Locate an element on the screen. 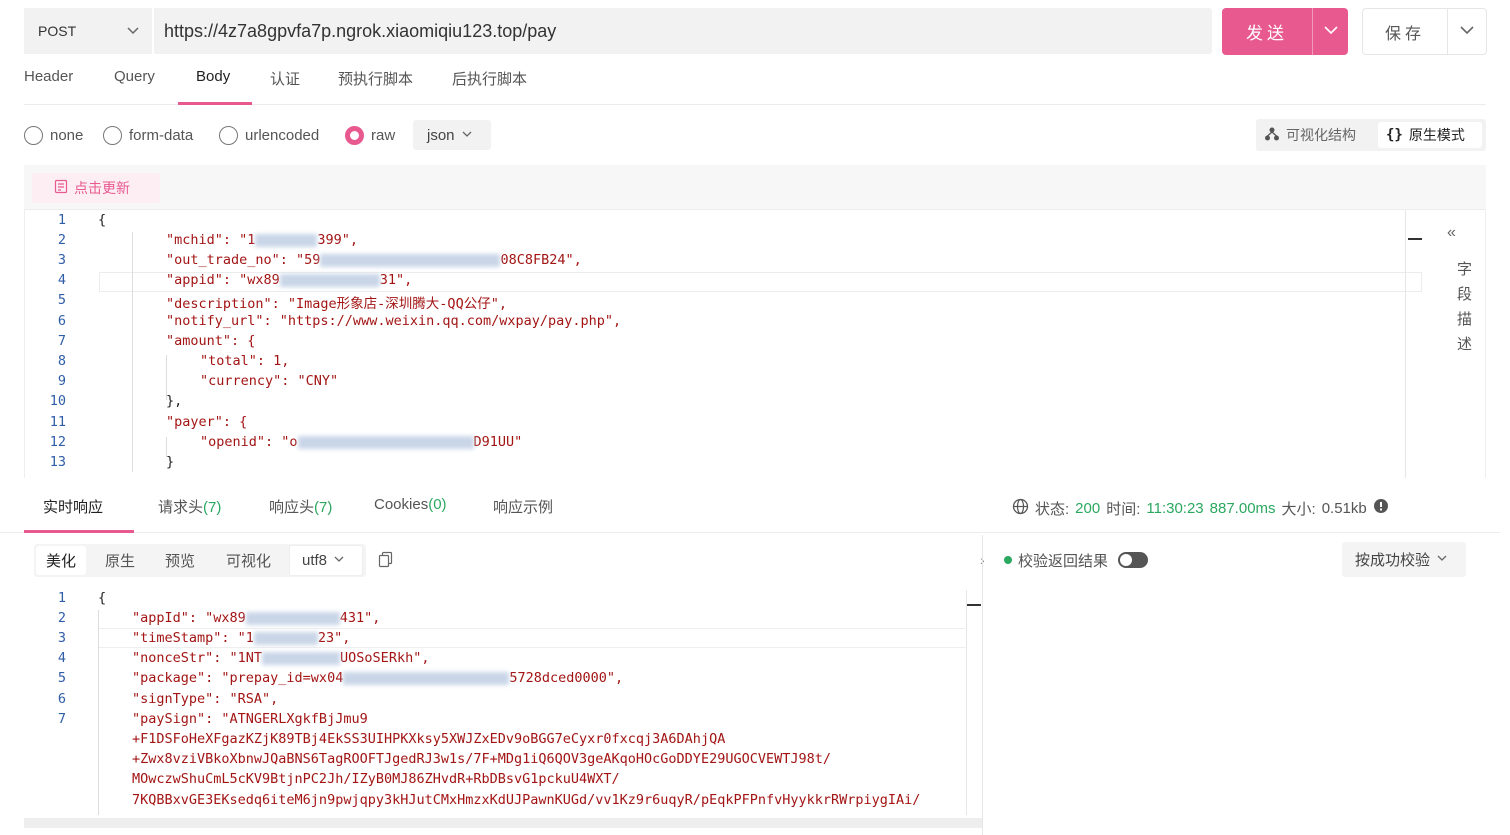 Image resolution: width=1510 pixels, height=835 pixels. code-token: "nonceStr": "1NT is located at coordinates (197, 658).